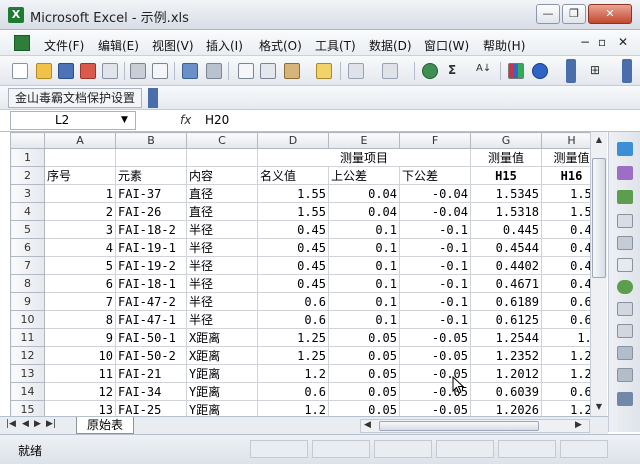  I want to click on cell: FAI-50-2, so click(151, 355).